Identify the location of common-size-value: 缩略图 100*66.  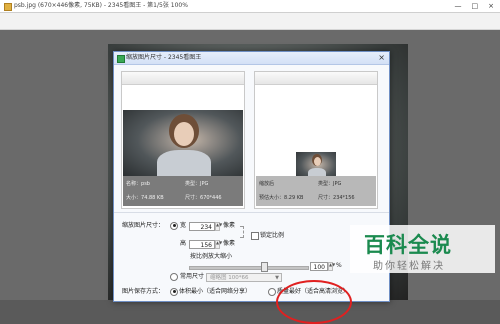
(229, 278).